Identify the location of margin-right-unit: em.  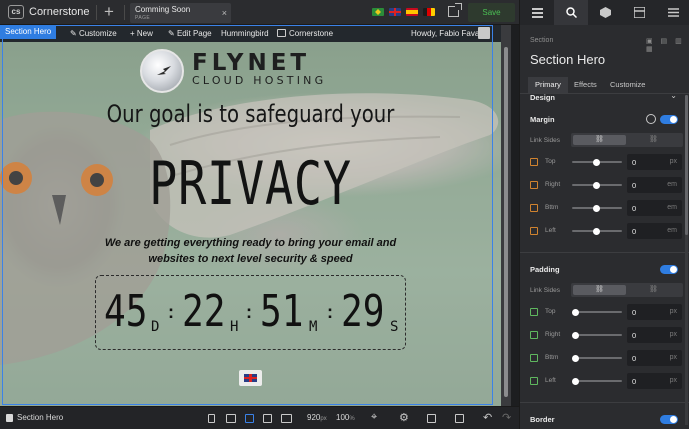
(672, 184).